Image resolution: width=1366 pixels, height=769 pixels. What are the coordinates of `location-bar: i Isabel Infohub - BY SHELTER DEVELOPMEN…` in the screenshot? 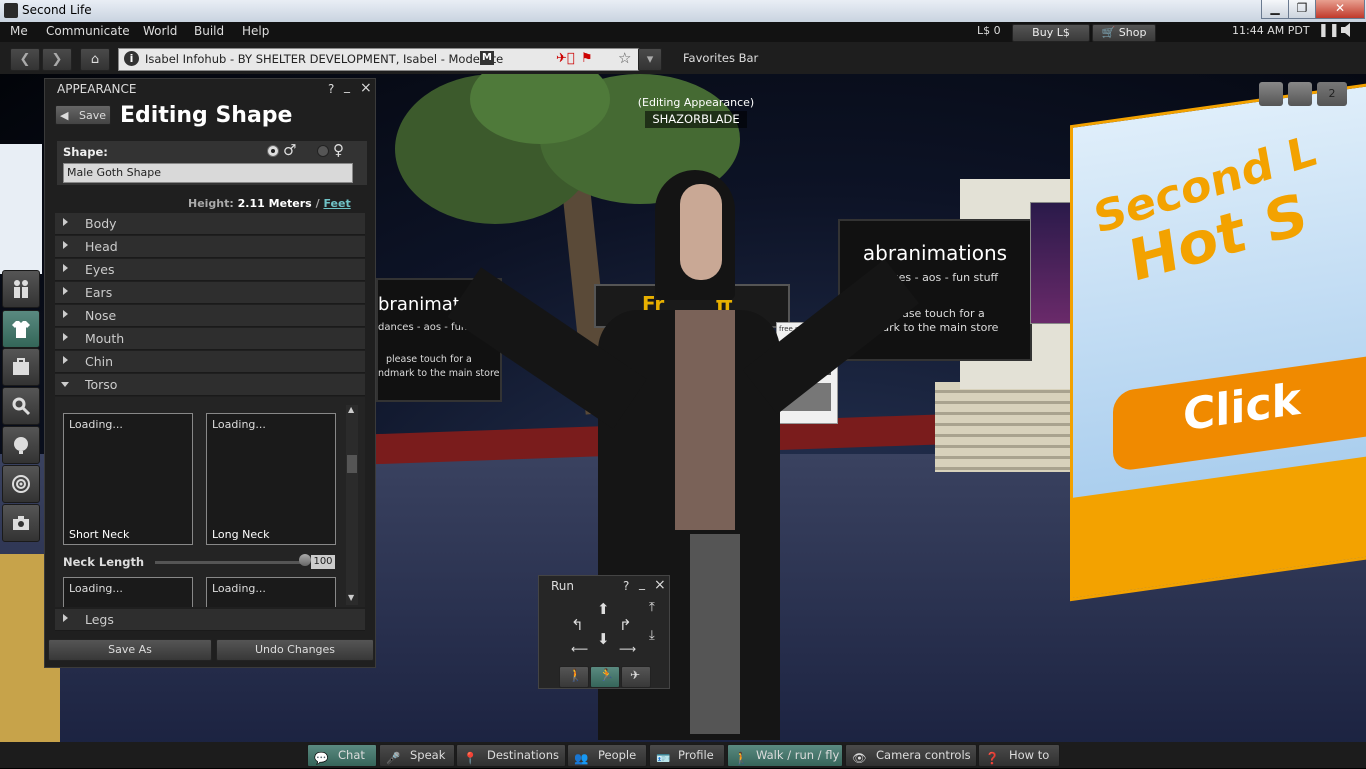 It's located at (379, 59).